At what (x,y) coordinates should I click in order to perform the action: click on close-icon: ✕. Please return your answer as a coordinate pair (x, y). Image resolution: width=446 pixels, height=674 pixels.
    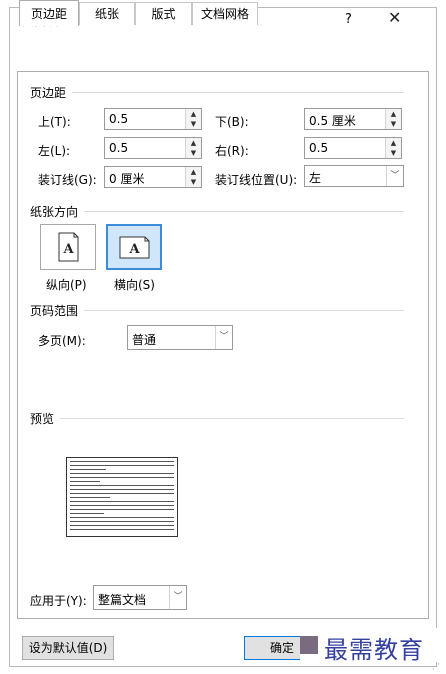
    Looking at the image, I should click on (394, 18).